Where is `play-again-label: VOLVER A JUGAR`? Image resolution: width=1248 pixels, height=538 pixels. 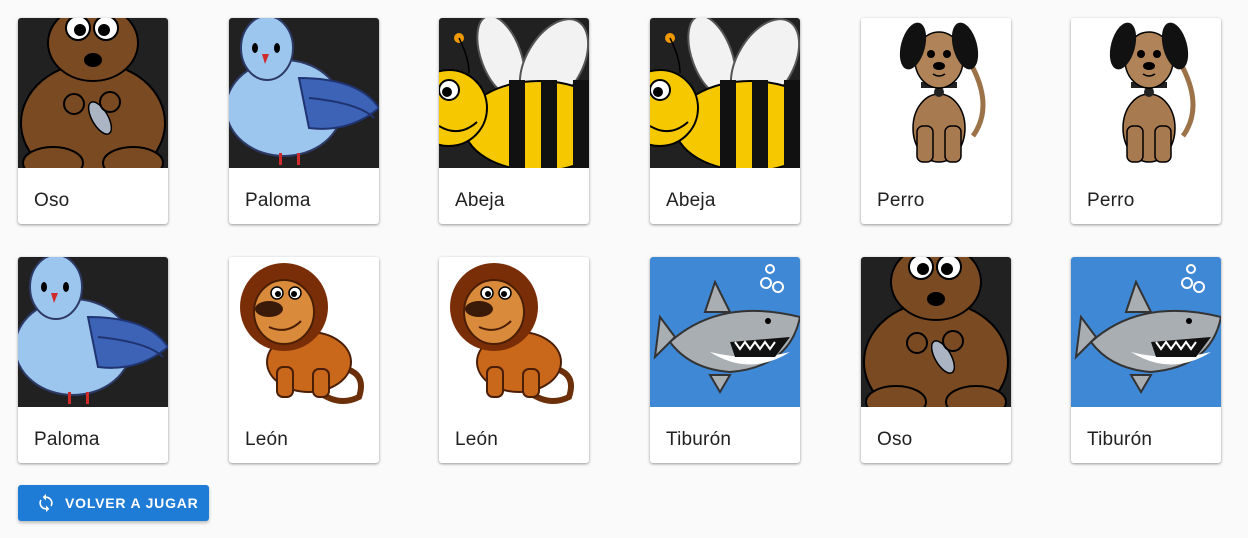 play-again-label: VOLVER A JUGAR is located at coordinates (132, 503).